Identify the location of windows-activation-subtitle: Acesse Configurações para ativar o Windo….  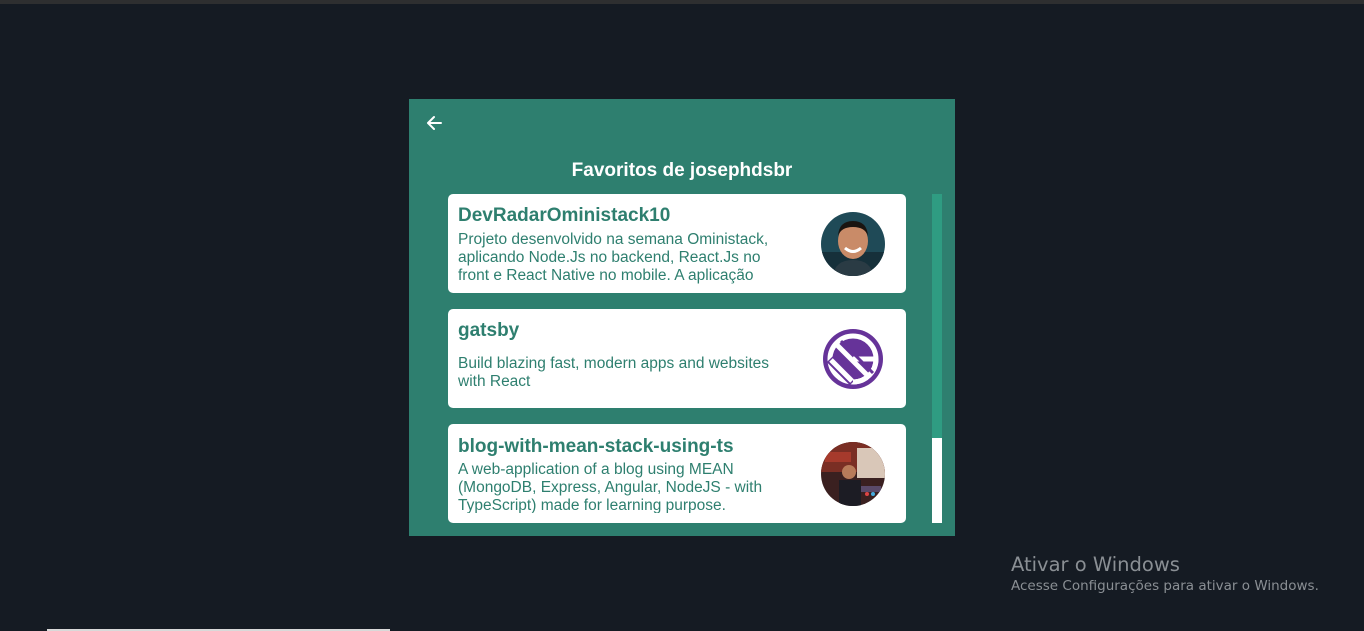
(1165, 586).